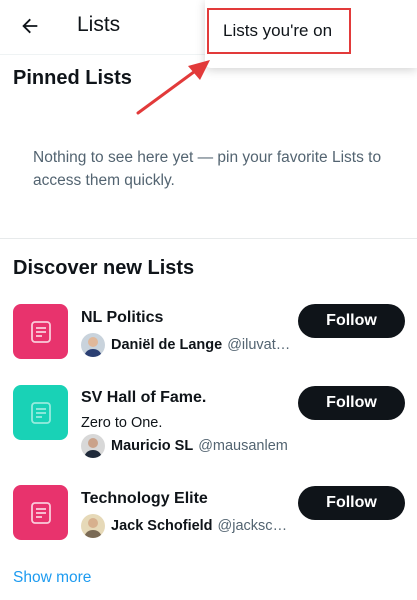 The height and width of the screenshot is (600, 417). I want to click on list-description: Zero to One., so click(122, 423).